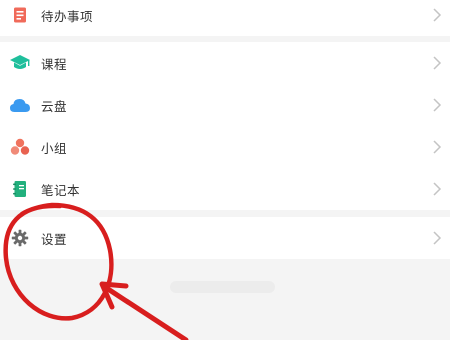 The width and height of the screenshot is (450, 340). What do you see at coordinates (225, 18) in the screenshot?
I see `menu-item-todo: 待办事项` at bounding box center [225, 18].